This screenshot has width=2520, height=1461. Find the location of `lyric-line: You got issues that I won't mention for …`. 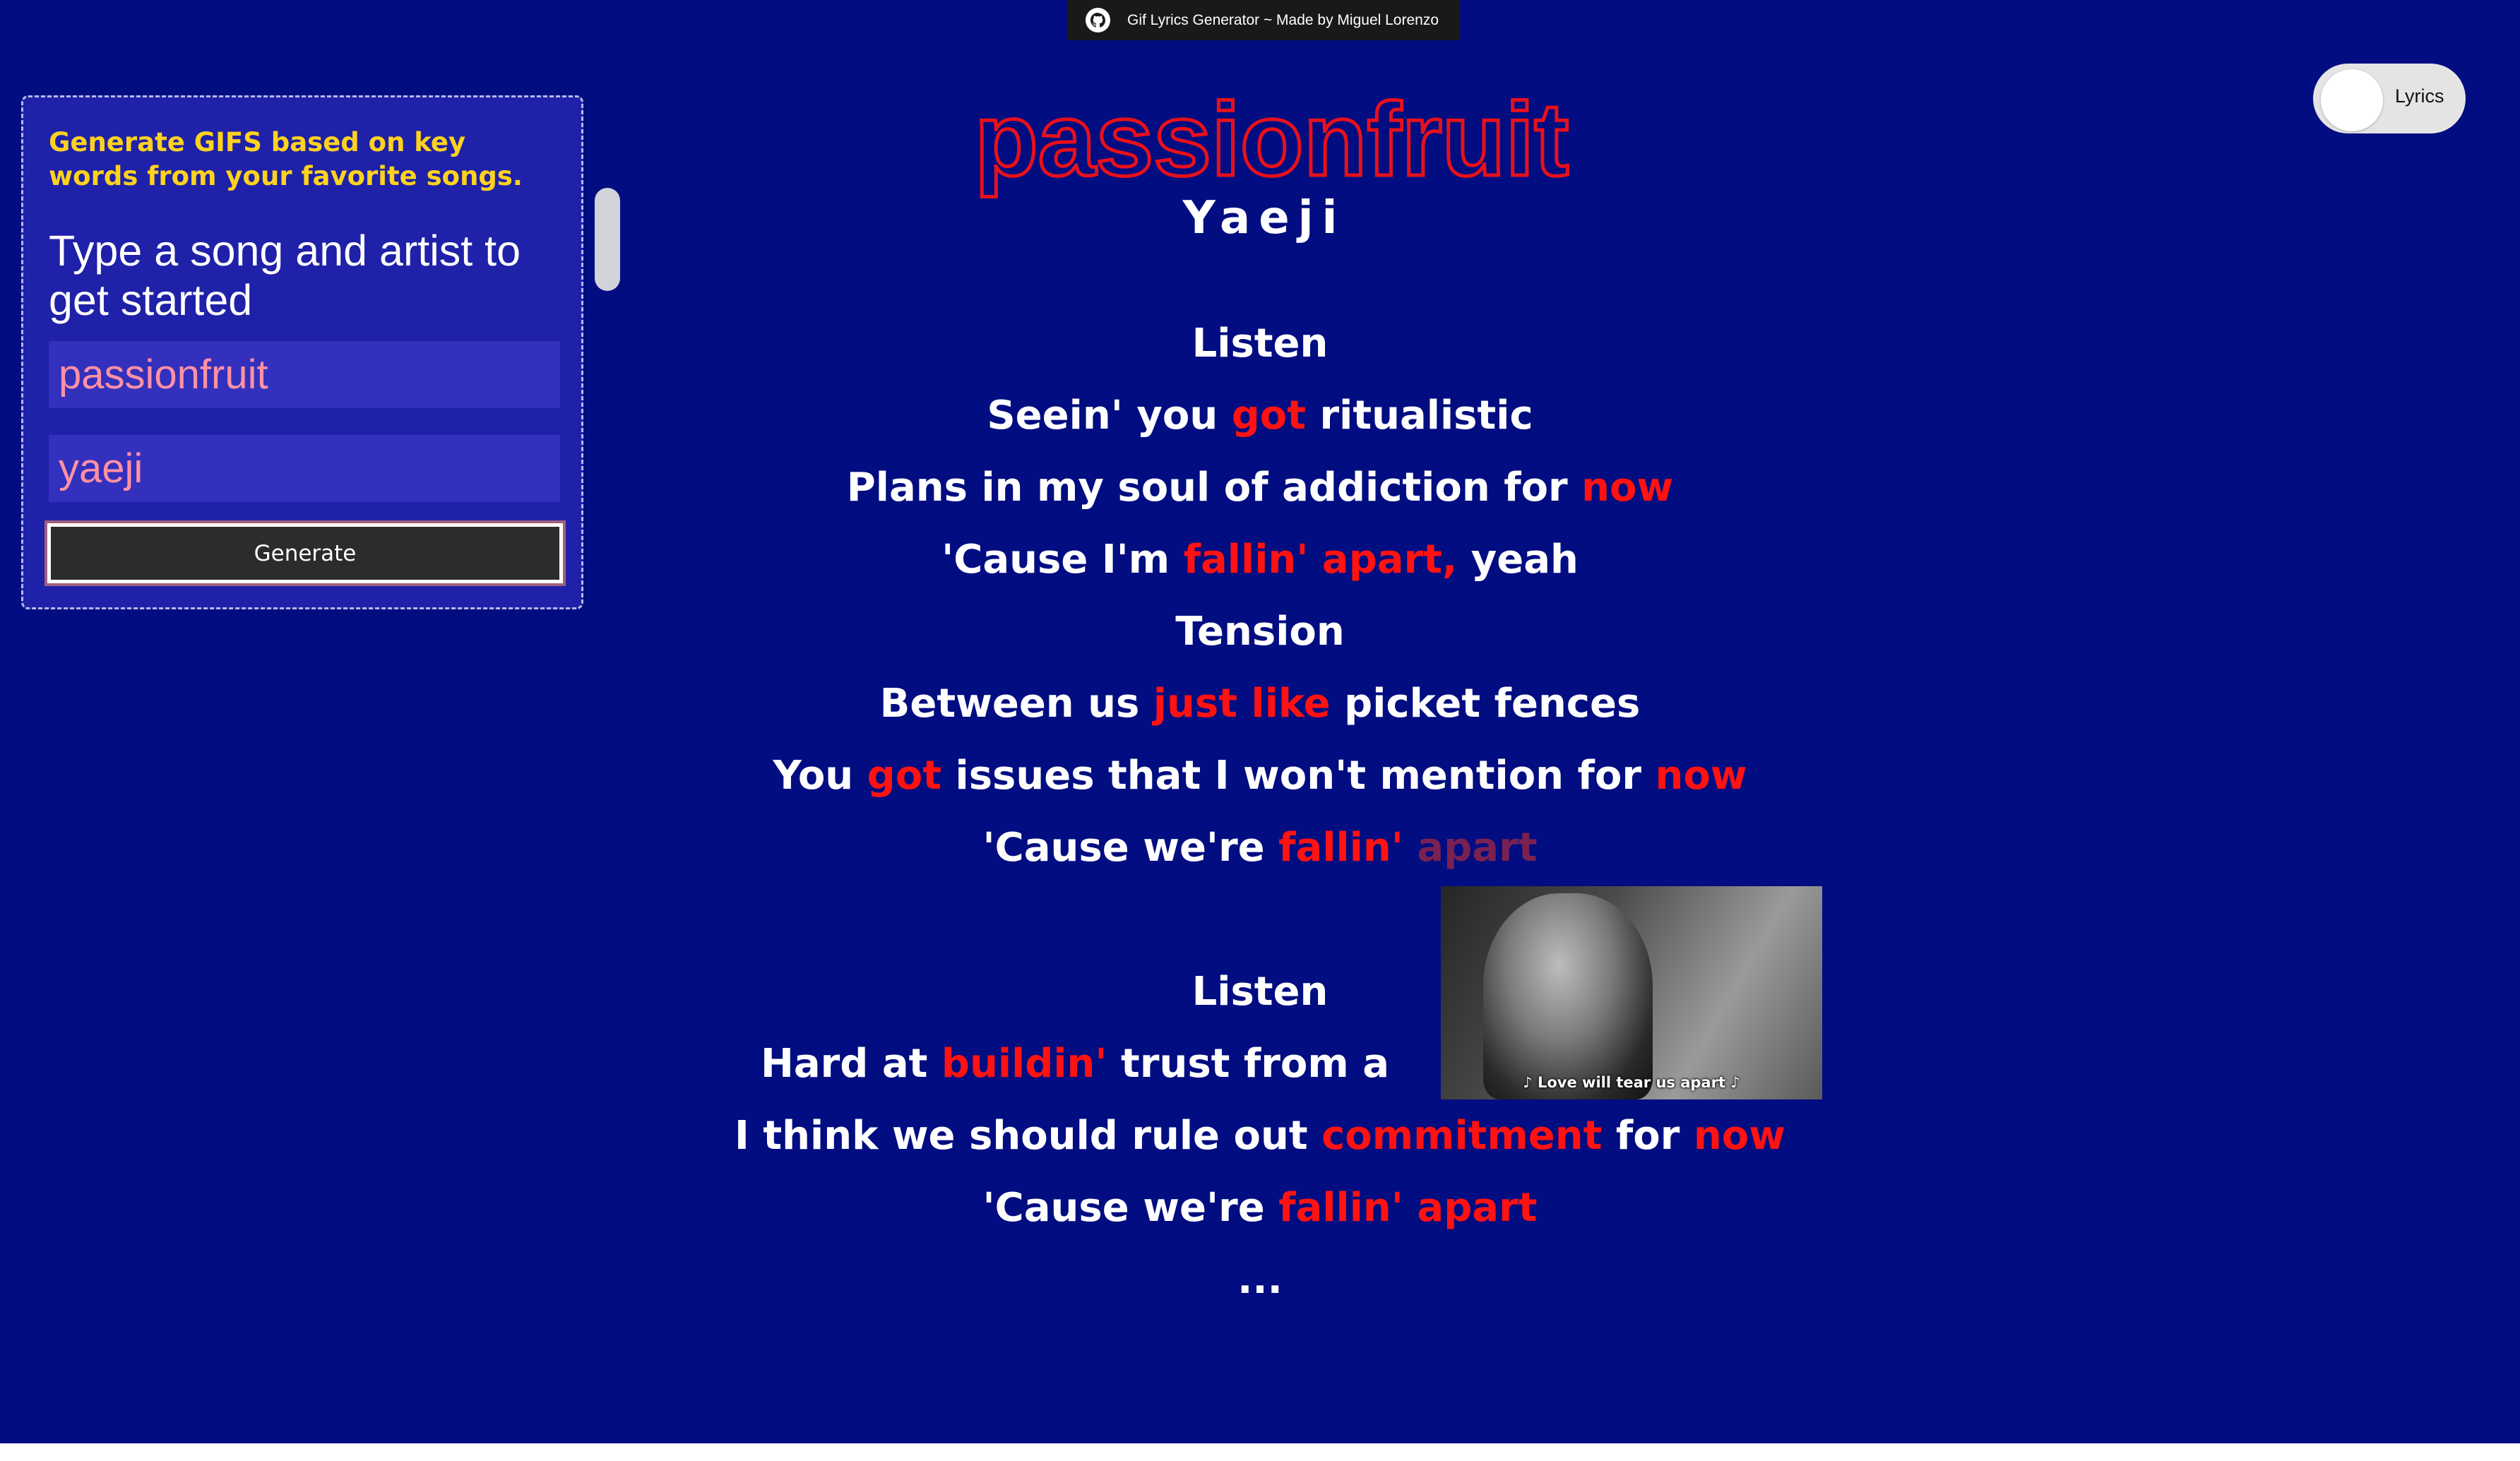

lyric-line: You got issues that I won't mention for … is located at coordinates (1260, 776).